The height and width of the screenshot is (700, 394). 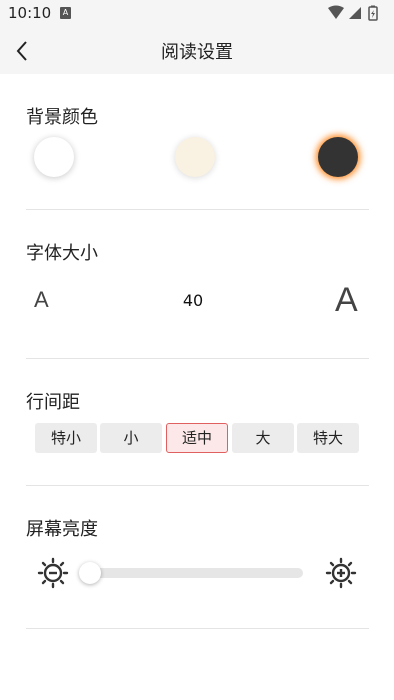 What do you see at coordinates (41, 300) in the screenshot?
I see `font-size-decrease-button: A` at bounding box center [41, 300].